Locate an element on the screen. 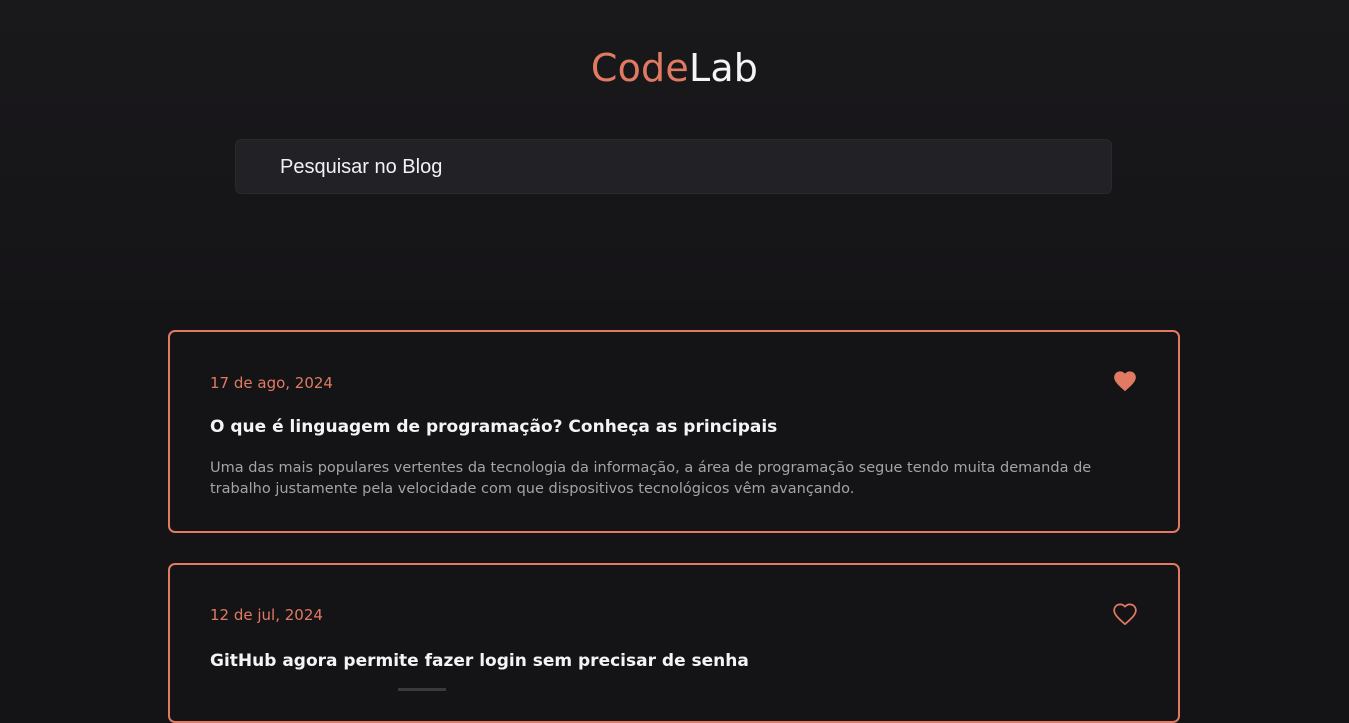  post-date: 12 de jul, 2024 is located at coordinates (266, 615).